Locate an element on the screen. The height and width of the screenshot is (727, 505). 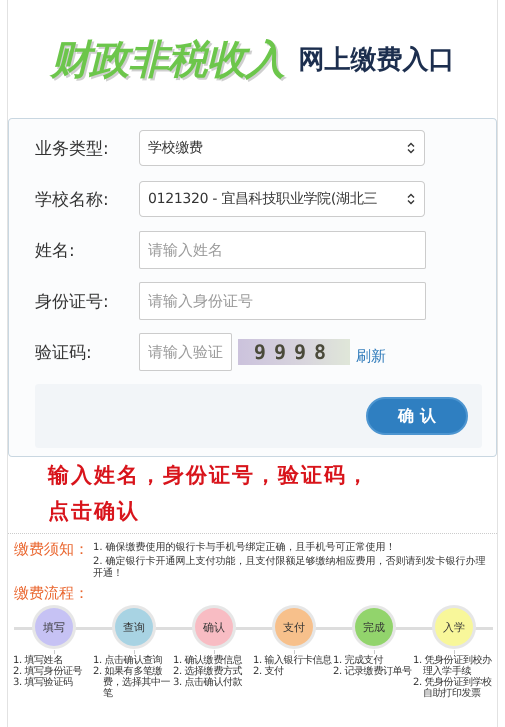
captcha-code: 9998 is located at coordinates (294, 352).